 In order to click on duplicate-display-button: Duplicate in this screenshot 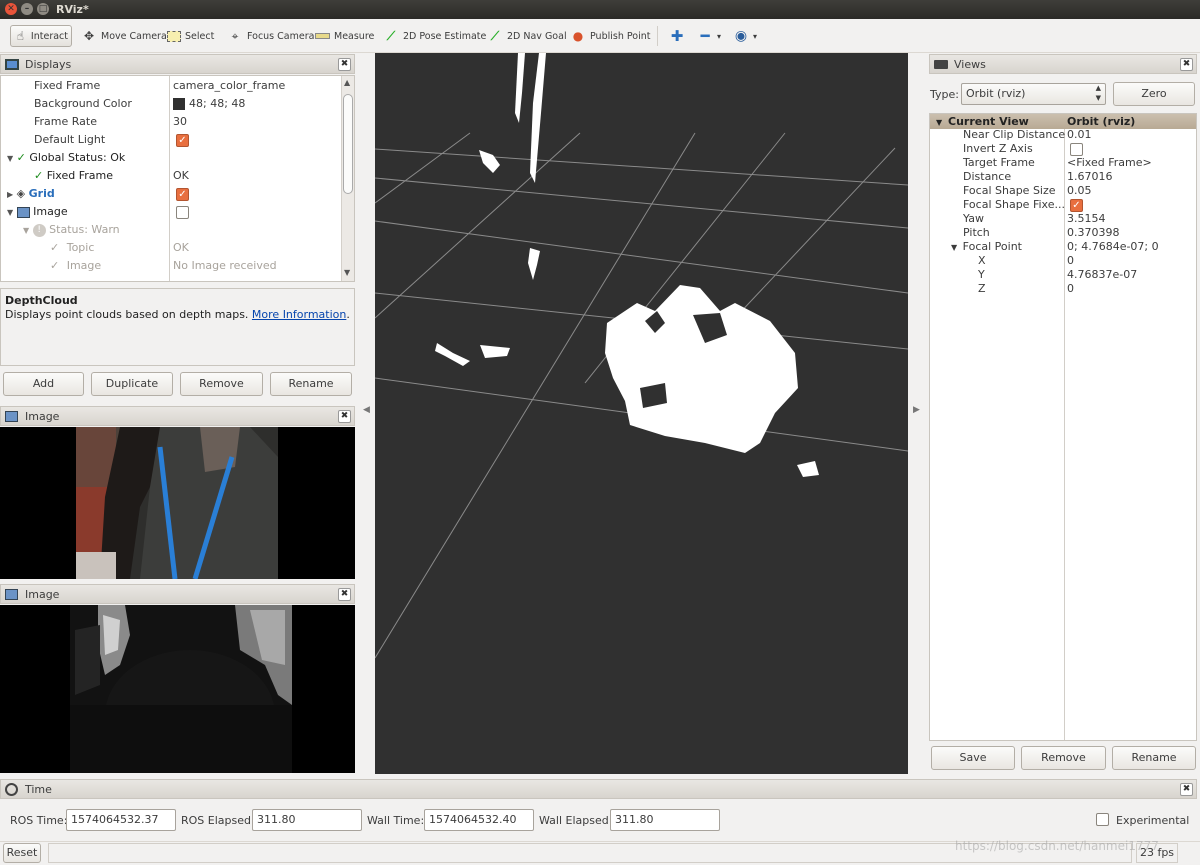, I will do `click(132, 384)`.